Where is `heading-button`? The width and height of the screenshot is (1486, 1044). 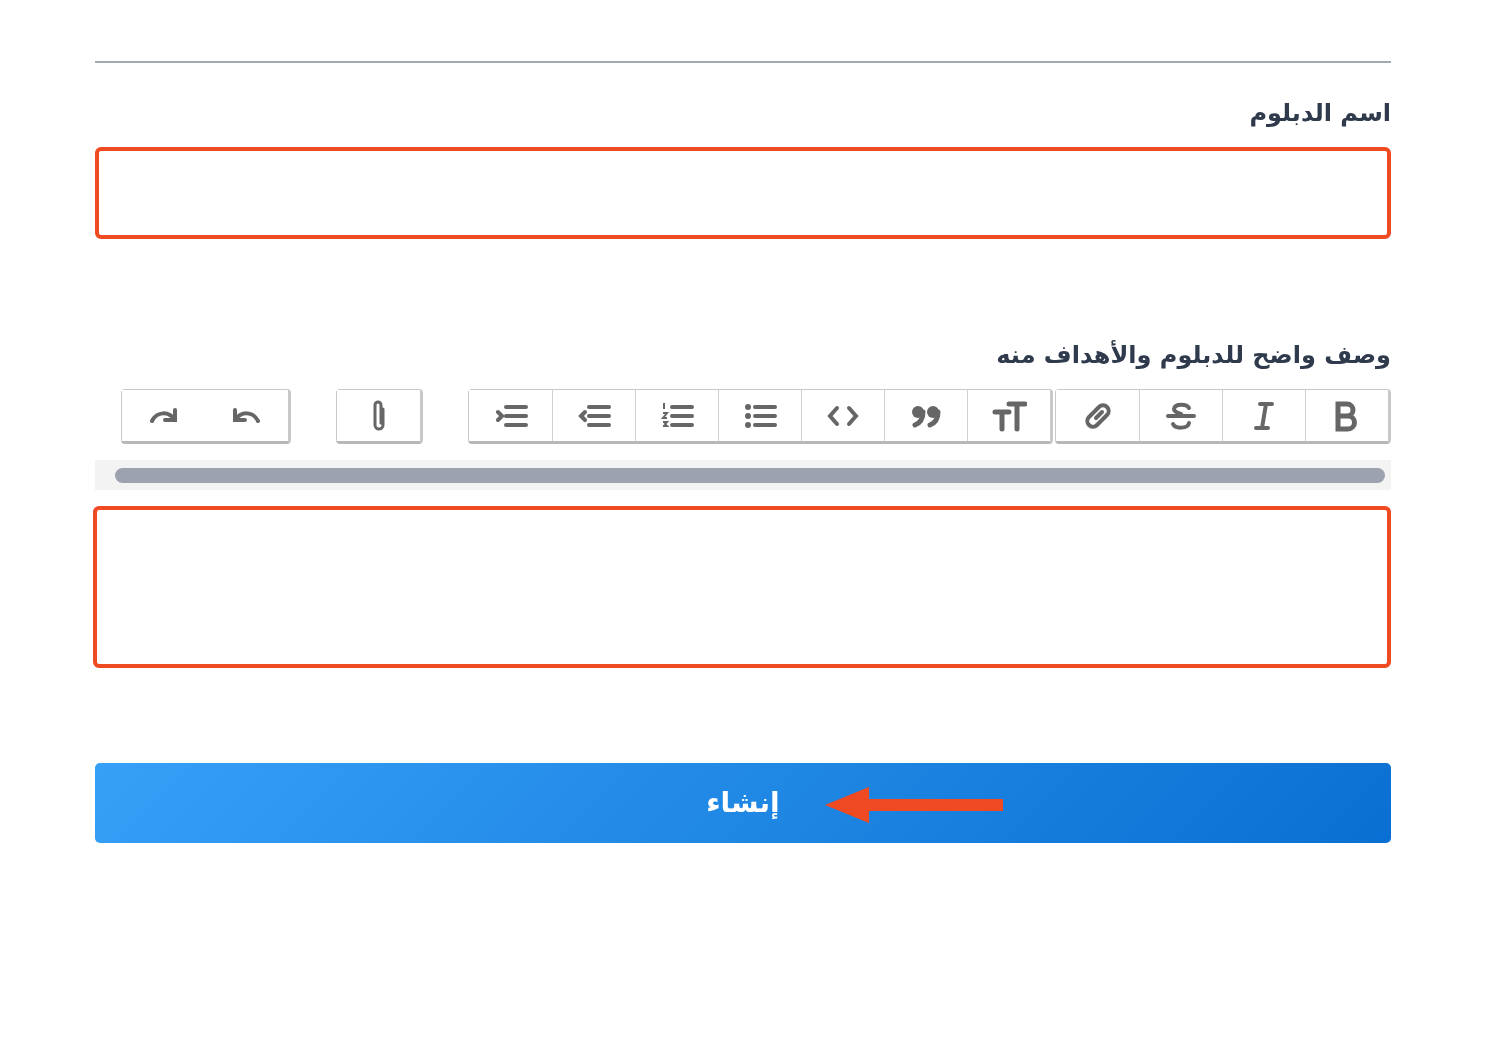
heading-button is located at coordinates (1008, 415).